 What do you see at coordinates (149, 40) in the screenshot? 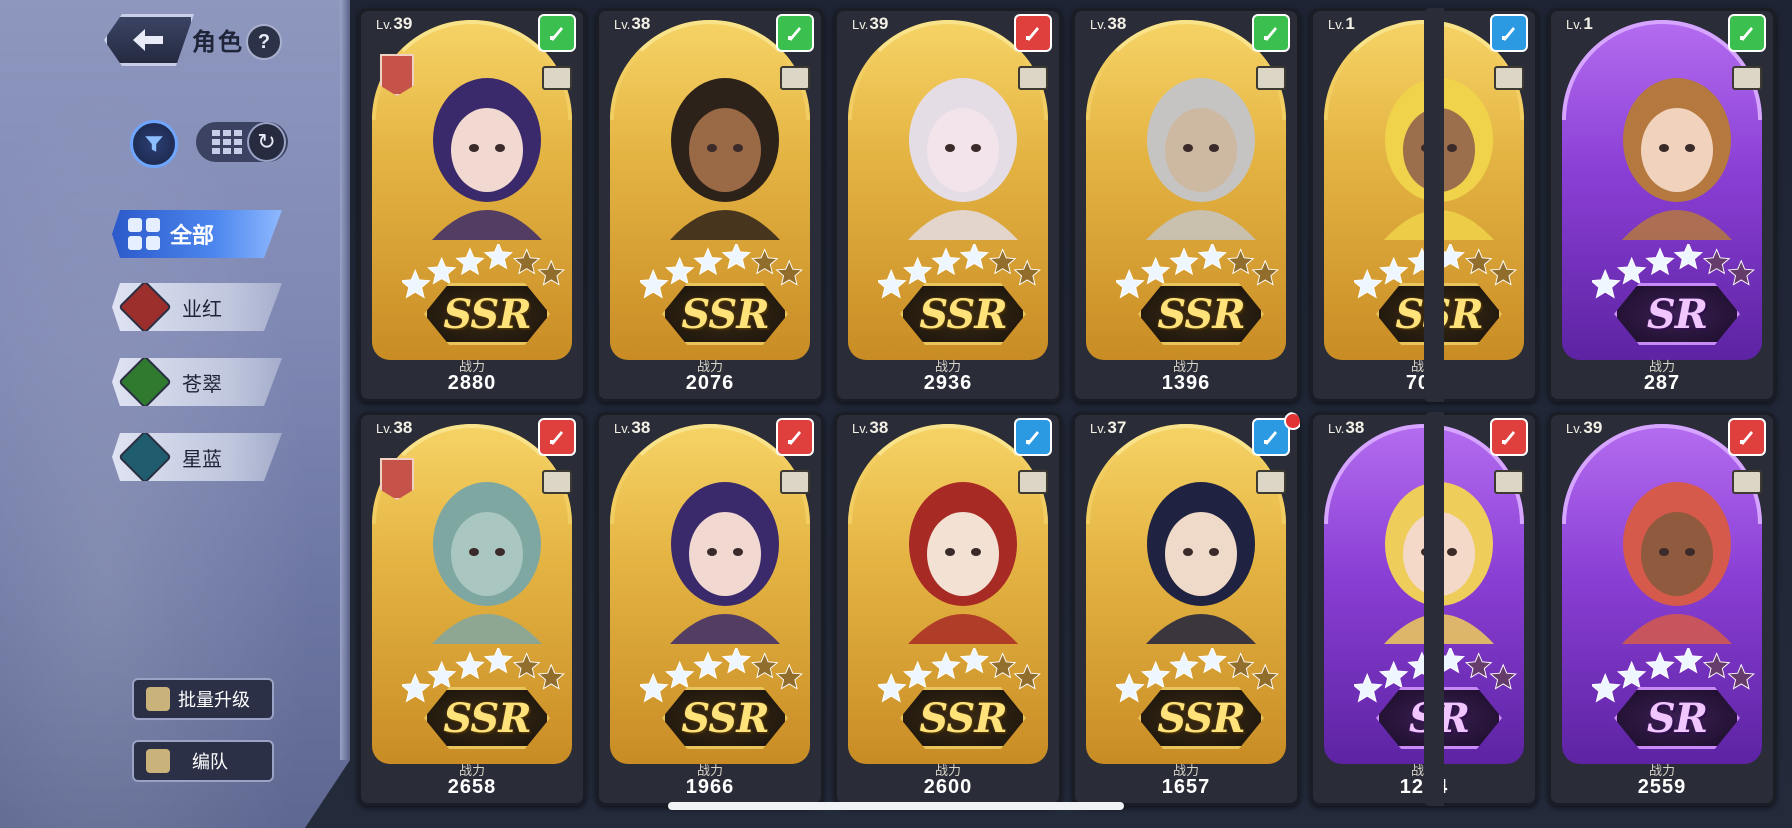
I see `back-button` at bounding box center [149, 40].